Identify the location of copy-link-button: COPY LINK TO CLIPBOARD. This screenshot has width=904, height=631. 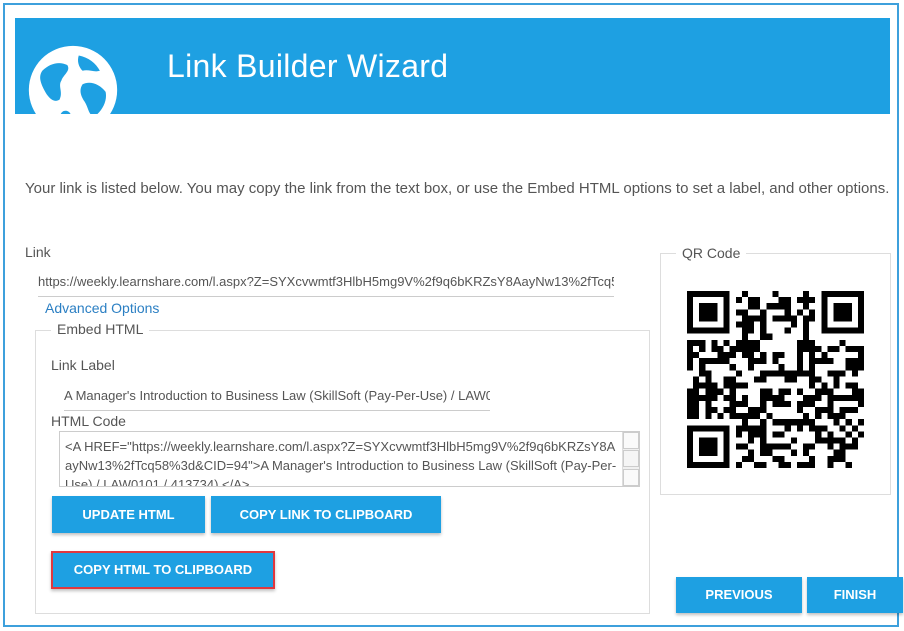
(326, 514).